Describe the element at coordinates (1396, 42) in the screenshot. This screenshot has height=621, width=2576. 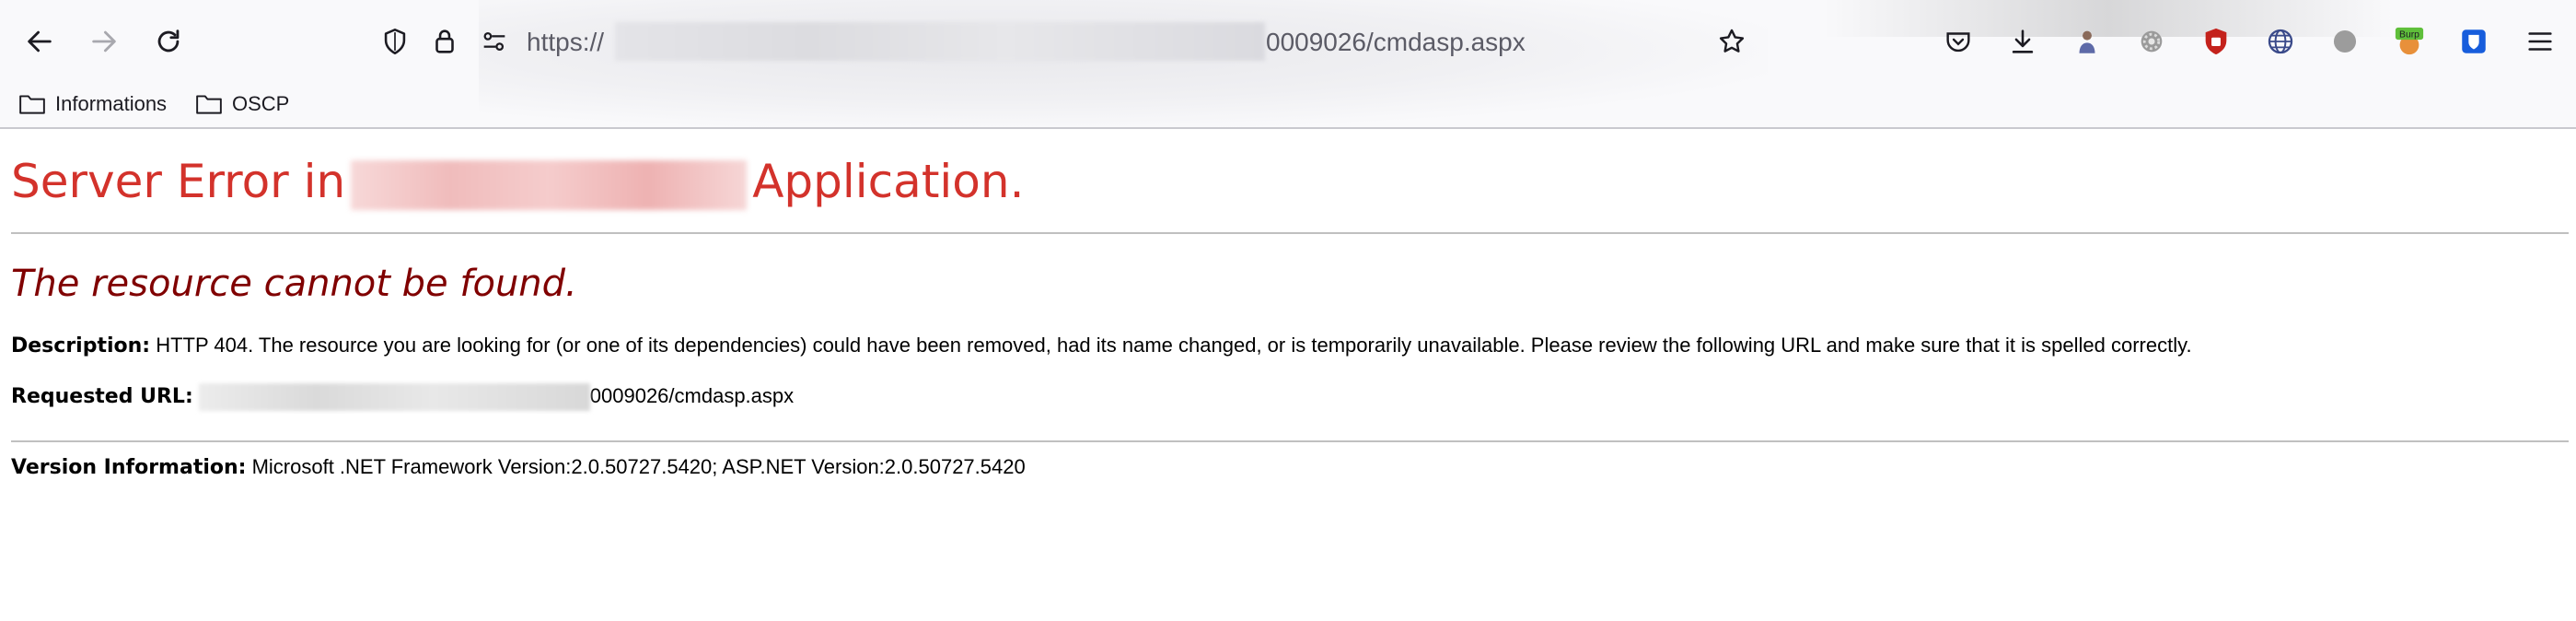
I see `url-suffix: 0009026/cmdasp.aspx` at that location.